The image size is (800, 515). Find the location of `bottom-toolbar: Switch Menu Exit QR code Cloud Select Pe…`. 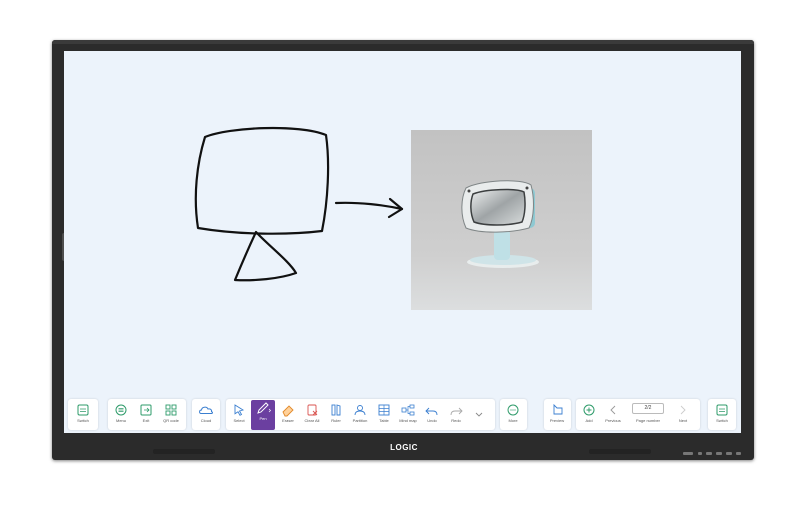

bottom-toolbar: Switch Menu Exit QR code Cloud Select Pe… is located at coordinates (402, 414).